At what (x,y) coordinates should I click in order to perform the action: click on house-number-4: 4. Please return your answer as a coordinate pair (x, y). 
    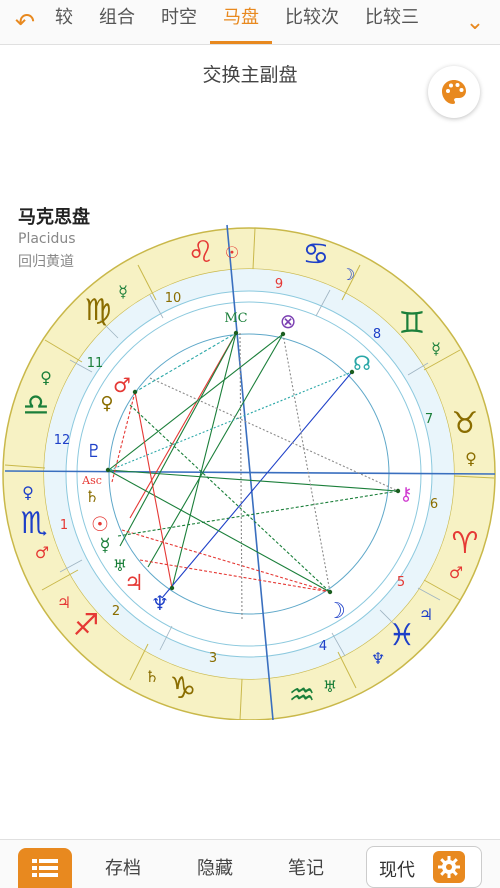
    Looking at the image, I should click on (323, 646).